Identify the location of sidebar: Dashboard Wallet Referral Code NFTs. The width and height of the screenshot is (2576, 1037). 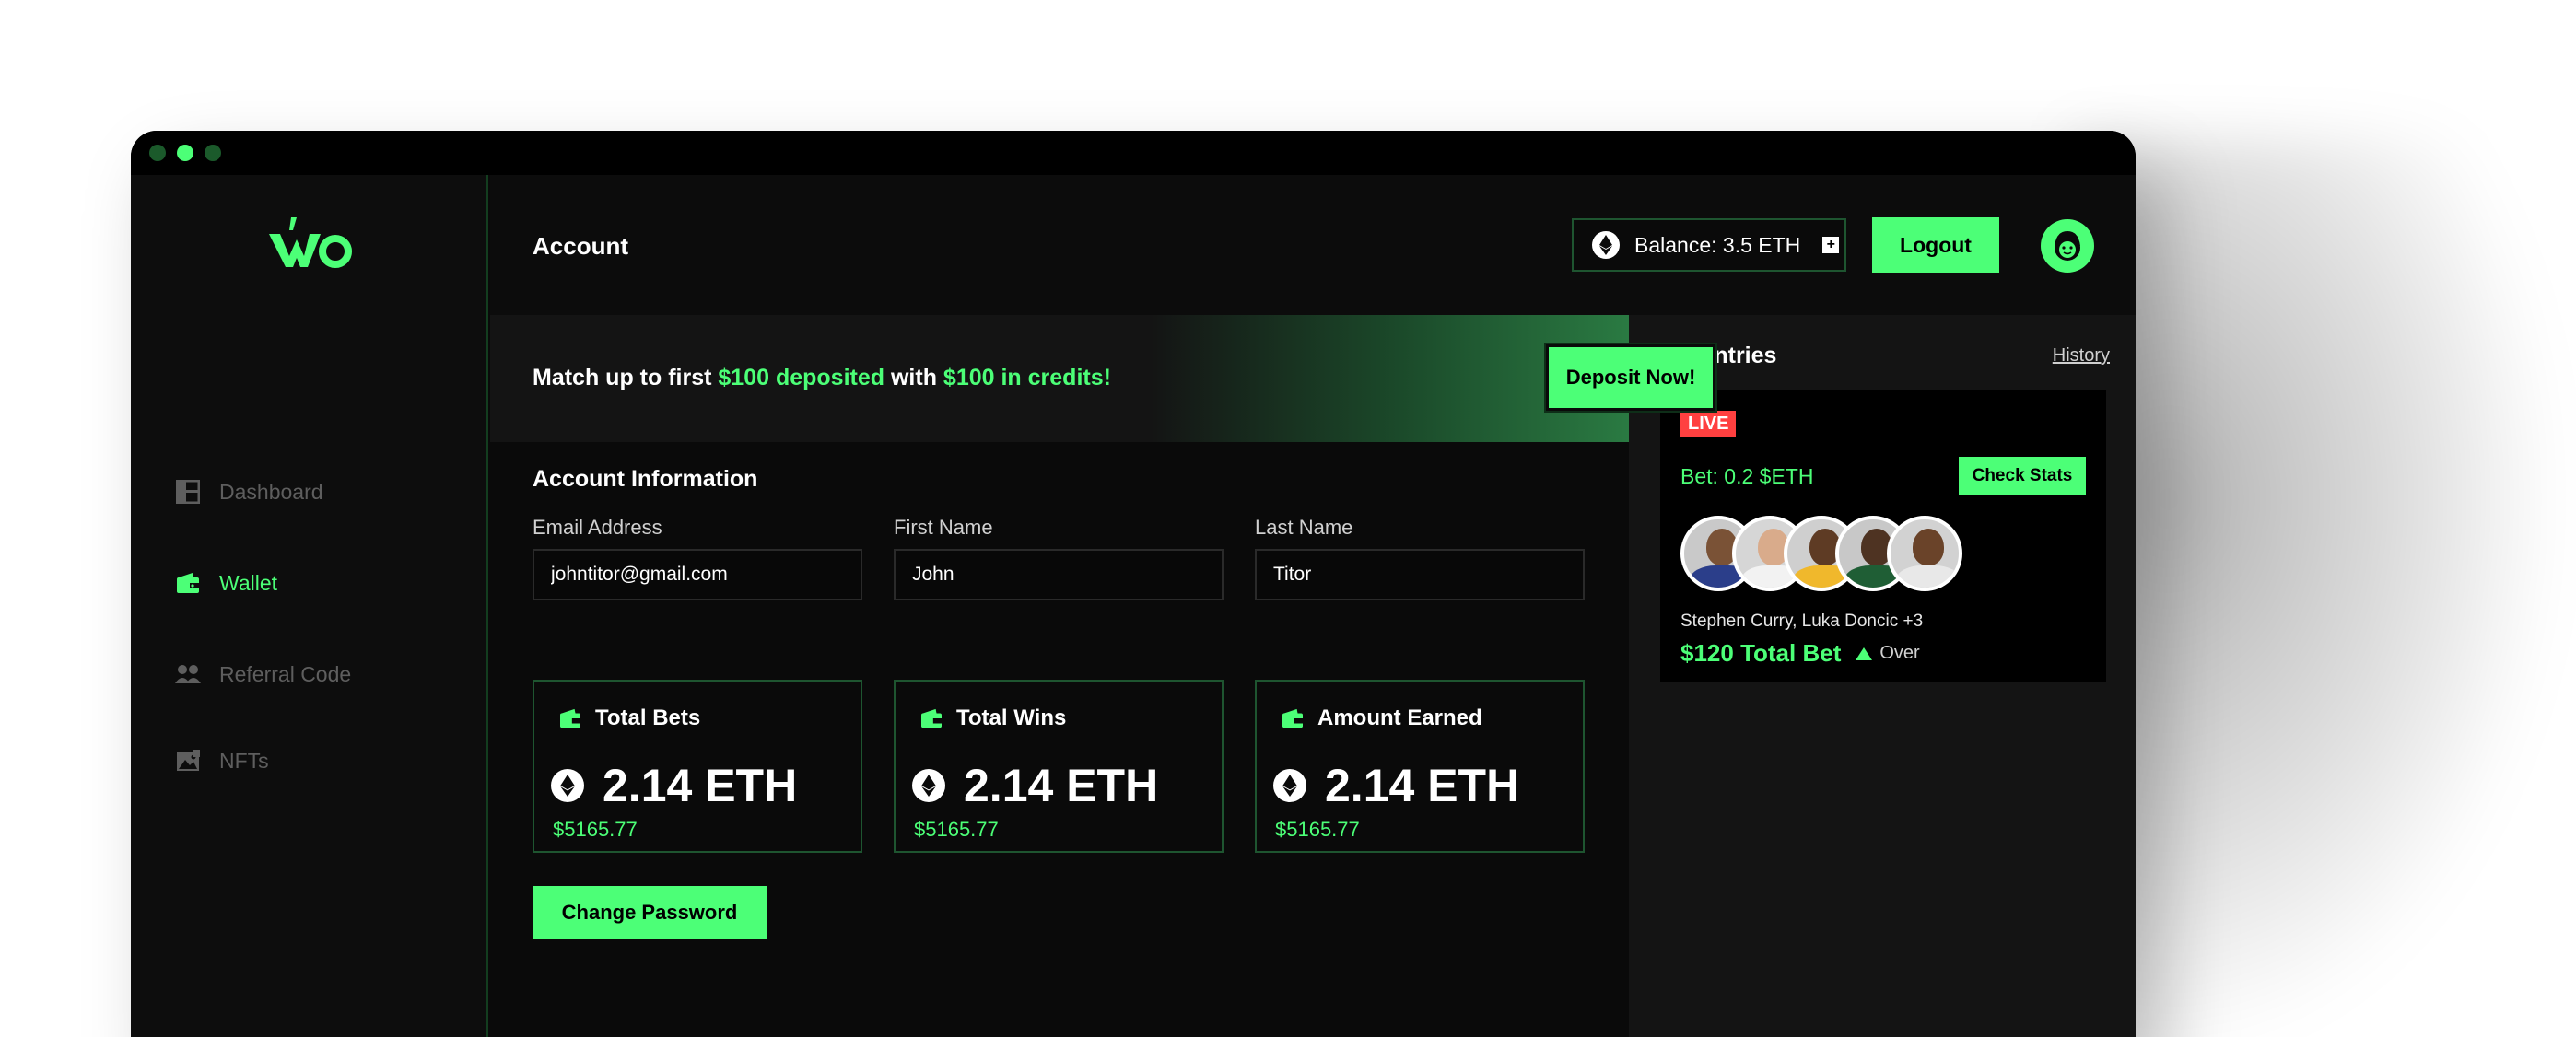
(309, 606).